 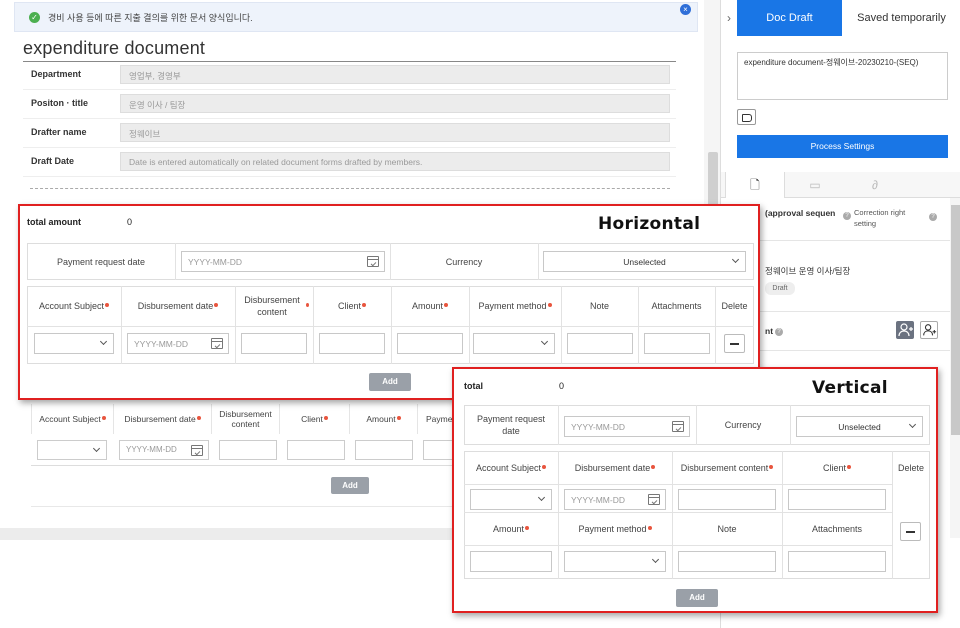 I want to click on field-label: Draft Date, so click(x=53, y=161).